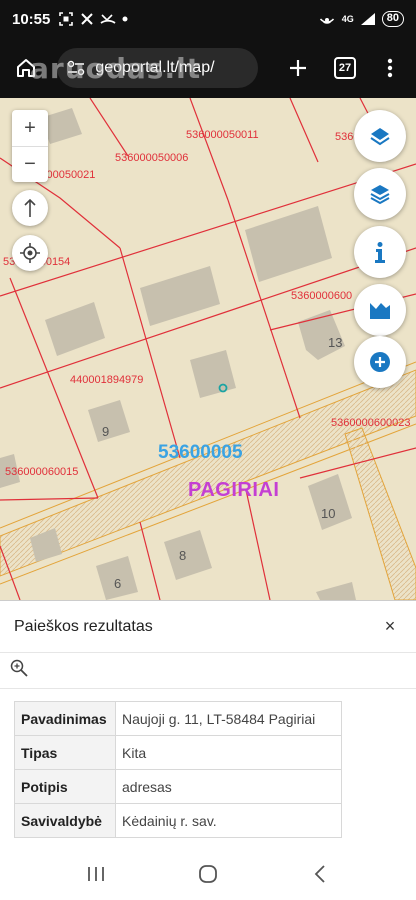  What do you see at coordinates (326, 21) in the screenshot?
I see `hotspot-icon` at bounding box center [326, 21].